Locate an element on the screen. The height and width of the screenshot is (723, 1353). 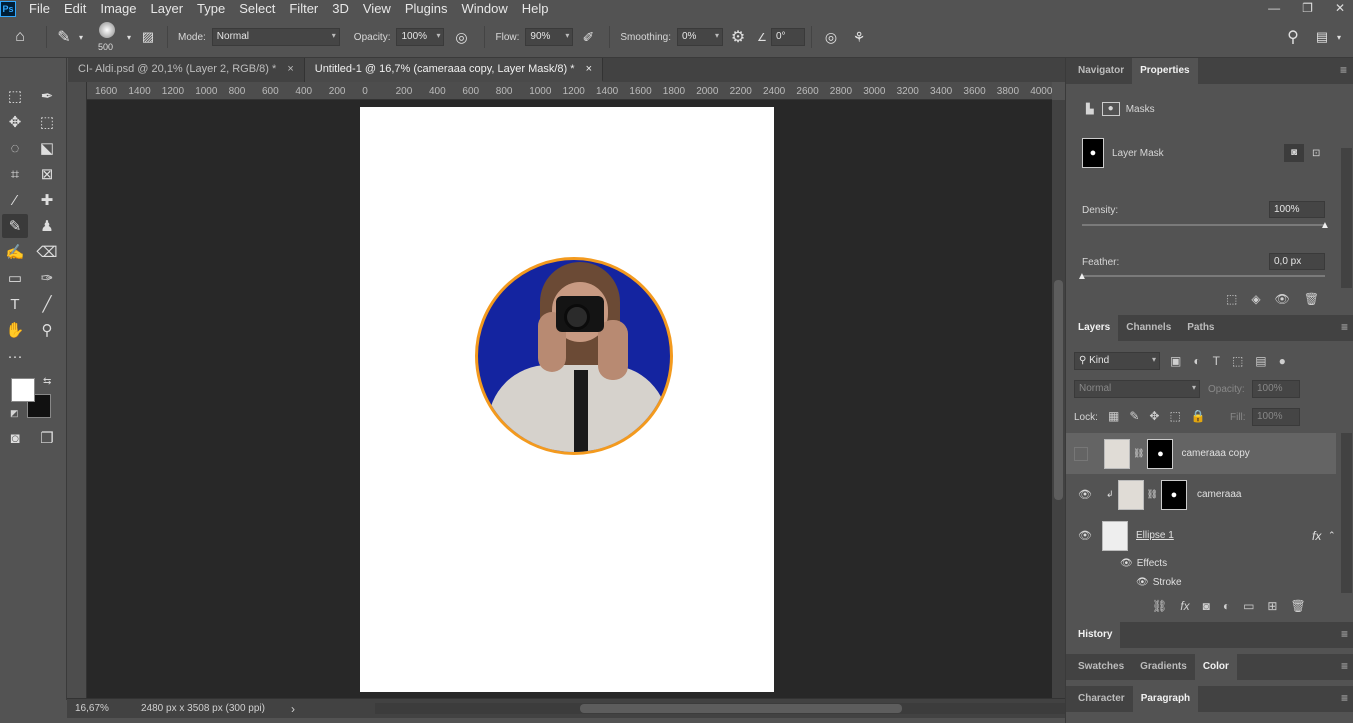
menu-select: Select is located at coordinates (257, 8).